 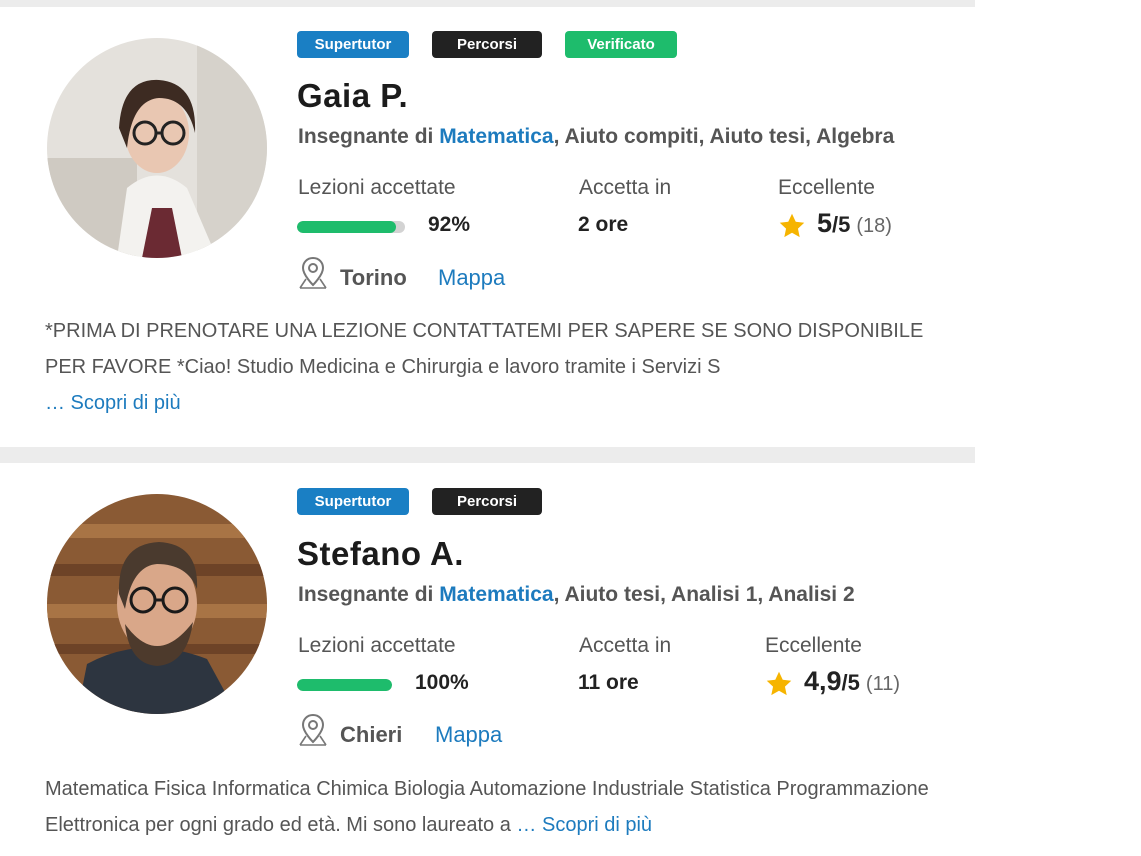 What do you see at coordinates (608, 682) in the screenshot?
I see `accepts-in-value: 11 ore` at bounding box center [608, 682].